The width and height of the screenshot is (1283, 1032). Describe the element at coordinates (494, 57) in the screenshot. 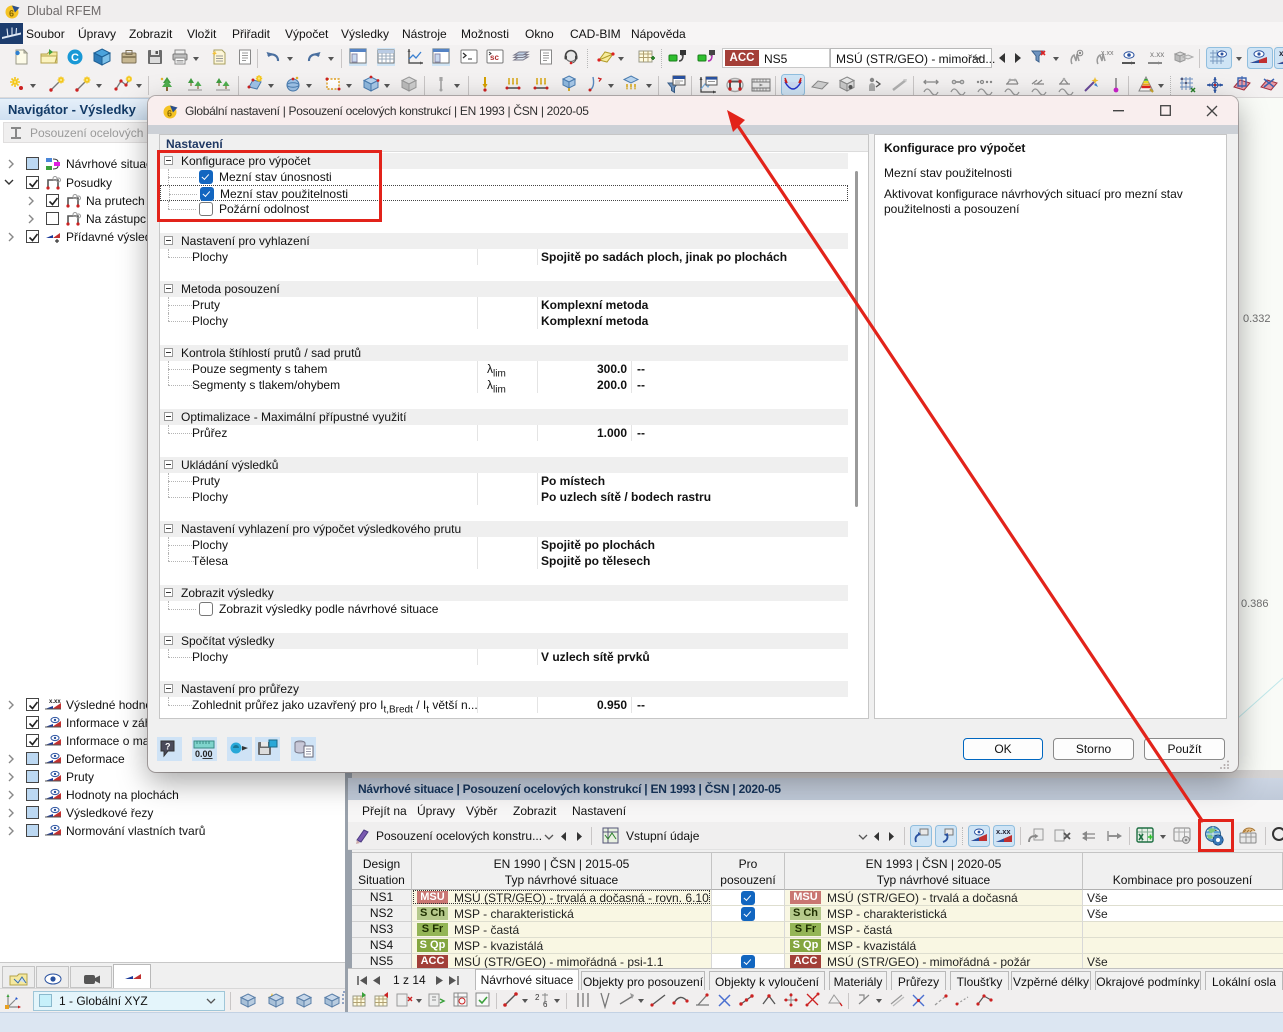

I see `svg-text: sc` at that location.